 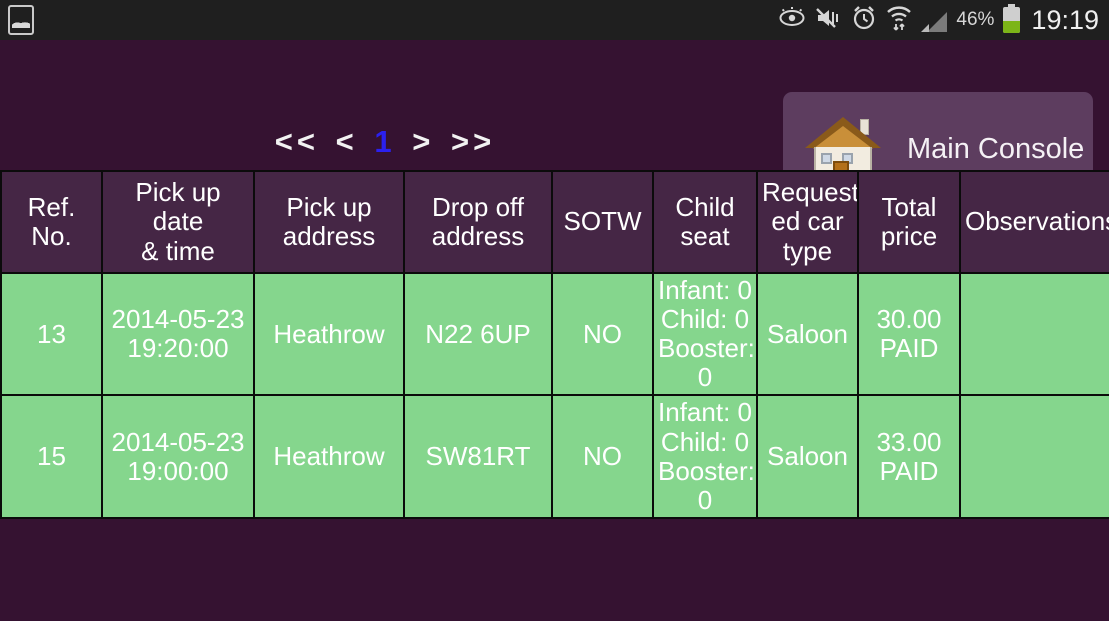 I want to click on mute-vibrate-icon, so click(x=828, y=20).